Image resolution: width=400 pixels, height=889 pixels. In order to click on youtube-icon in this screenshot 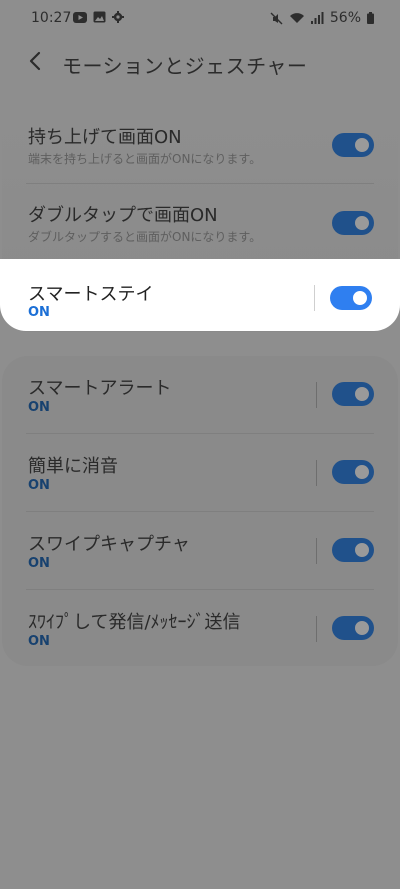, I will do `click(80, 17)`.